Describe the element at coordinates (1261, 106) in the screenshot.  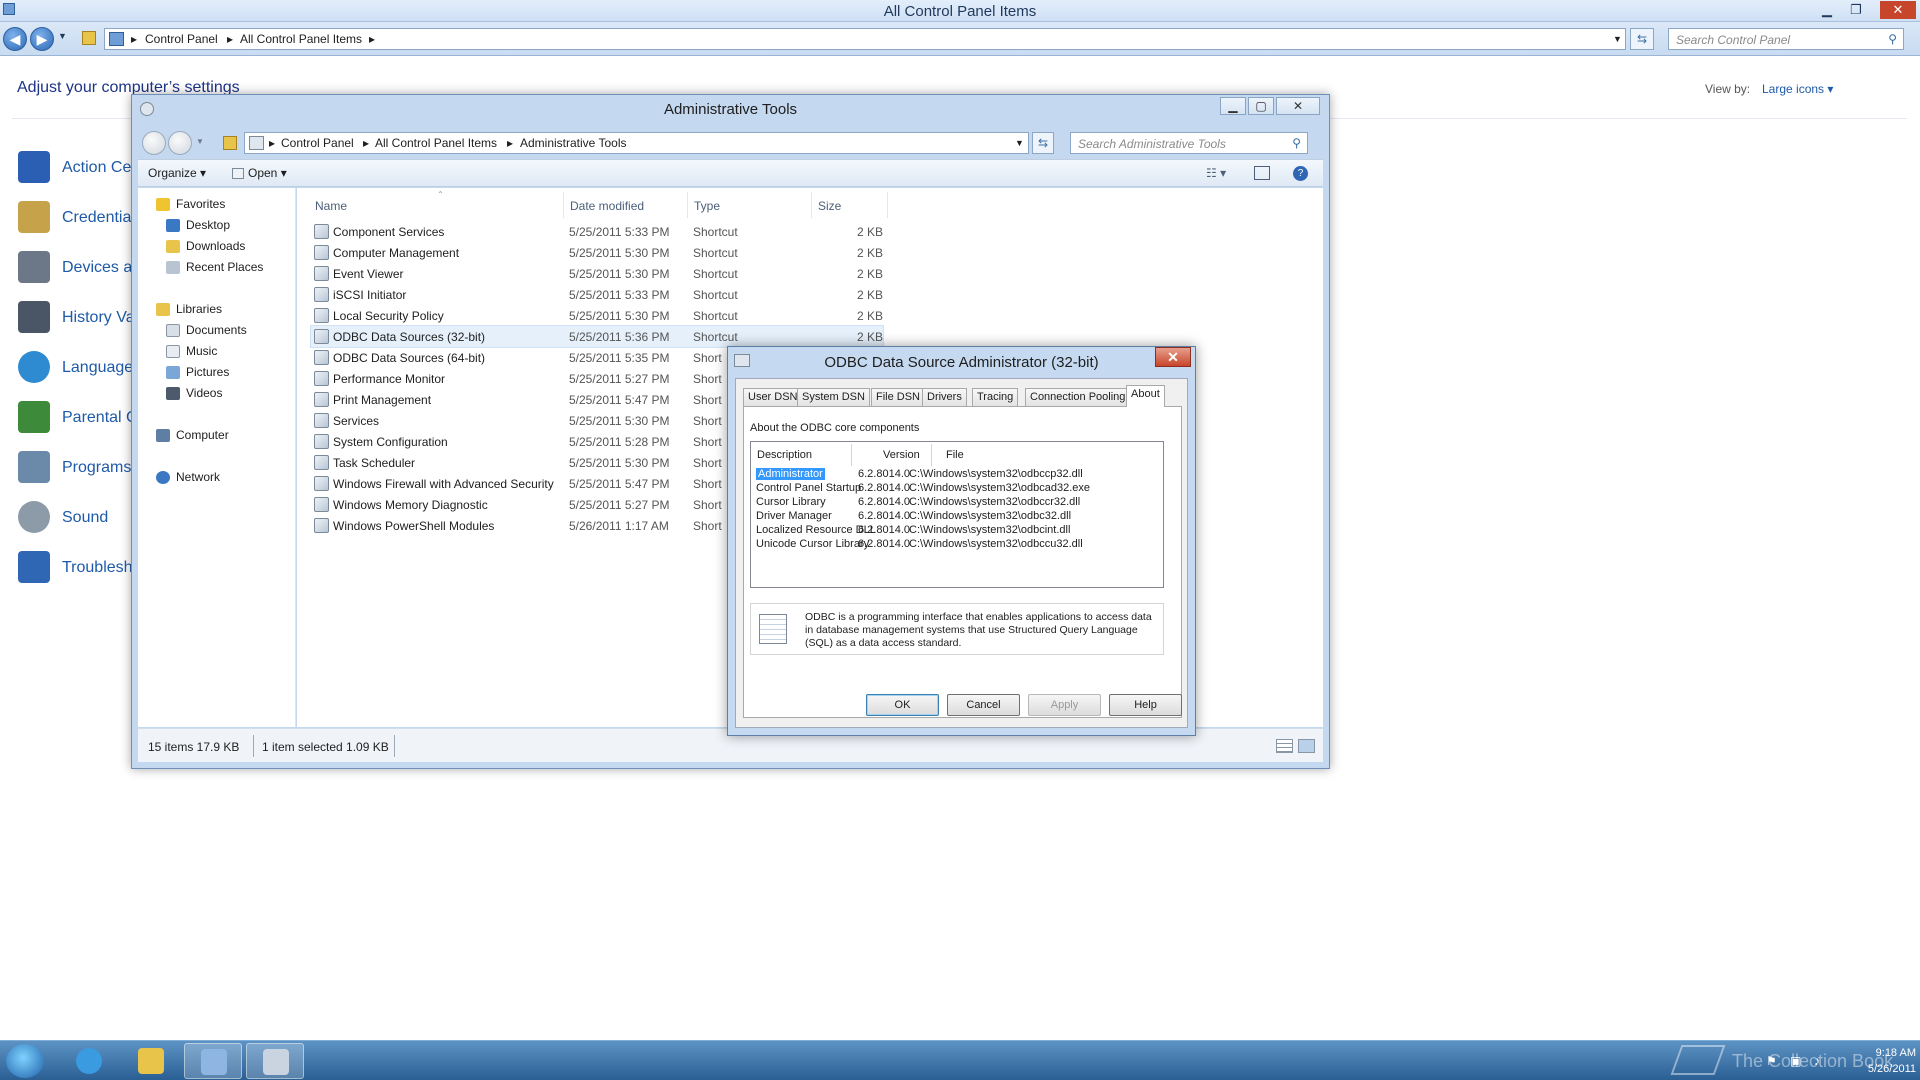
I see `maximize-button: ▢` at that location.